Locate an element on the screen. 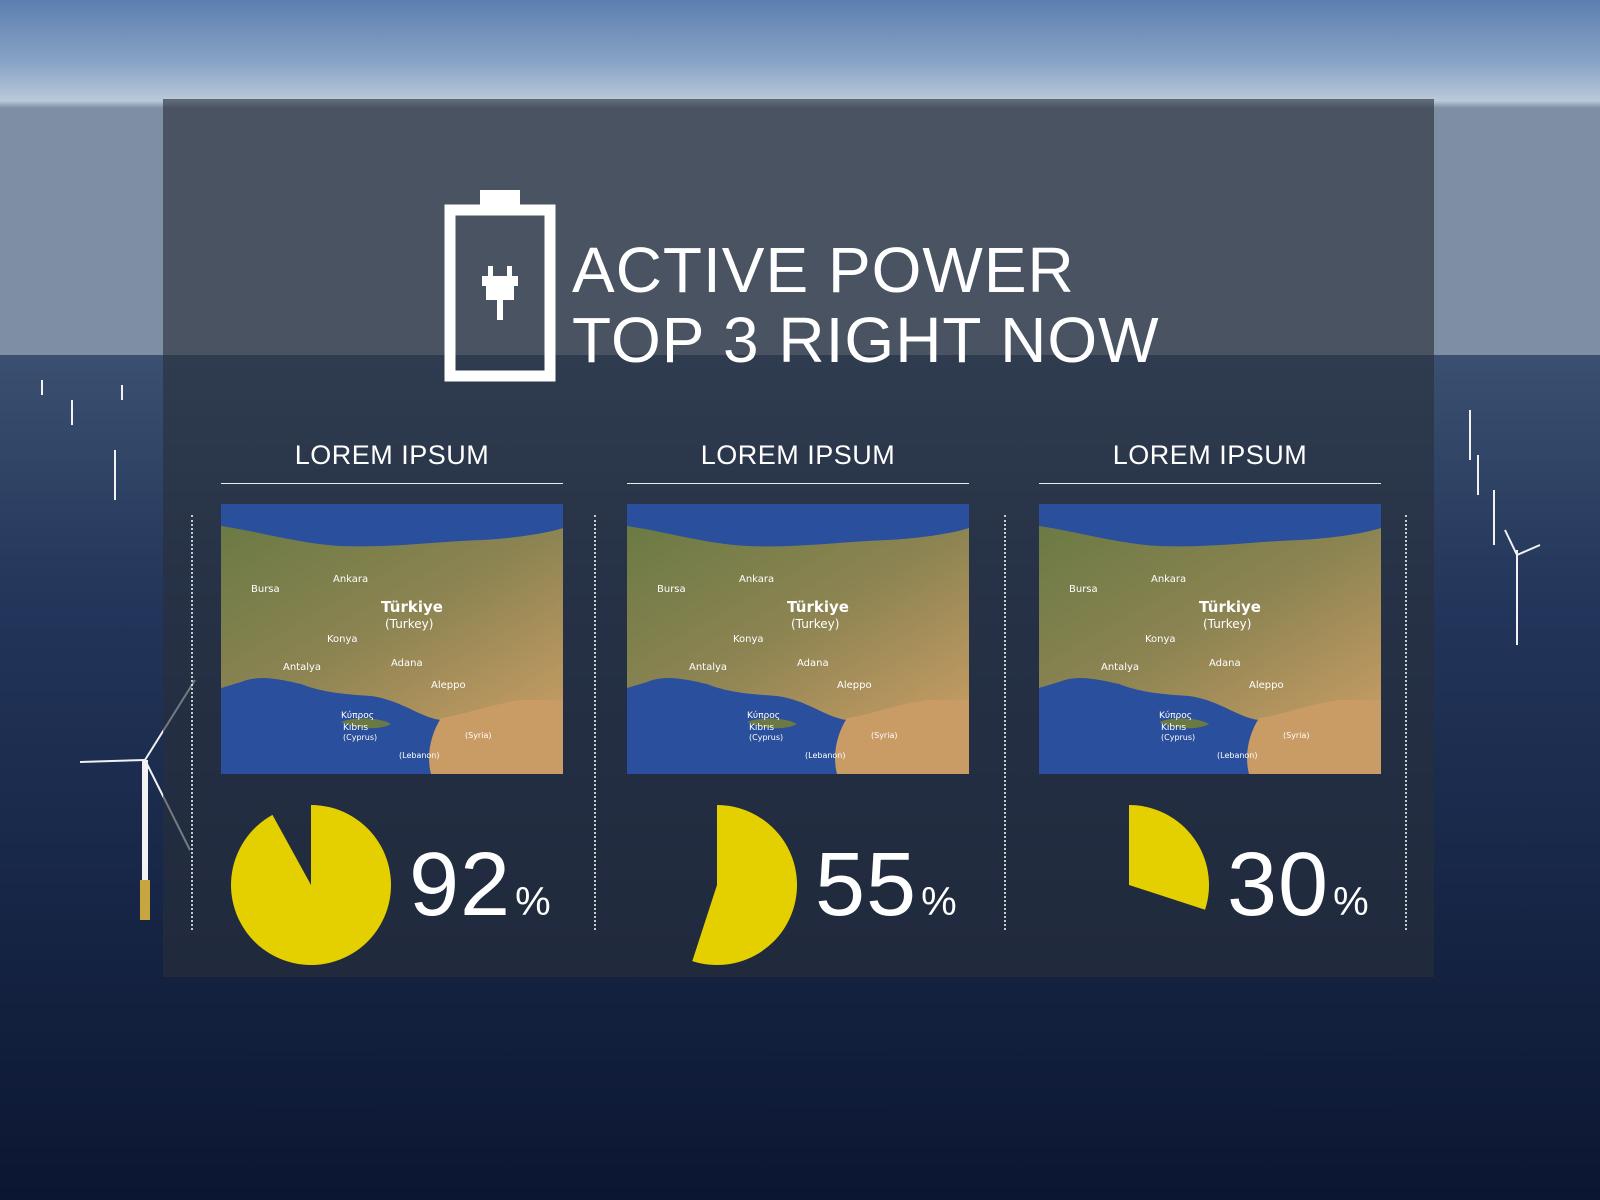  percent-value: 92 is located at coordinates (460, 885).